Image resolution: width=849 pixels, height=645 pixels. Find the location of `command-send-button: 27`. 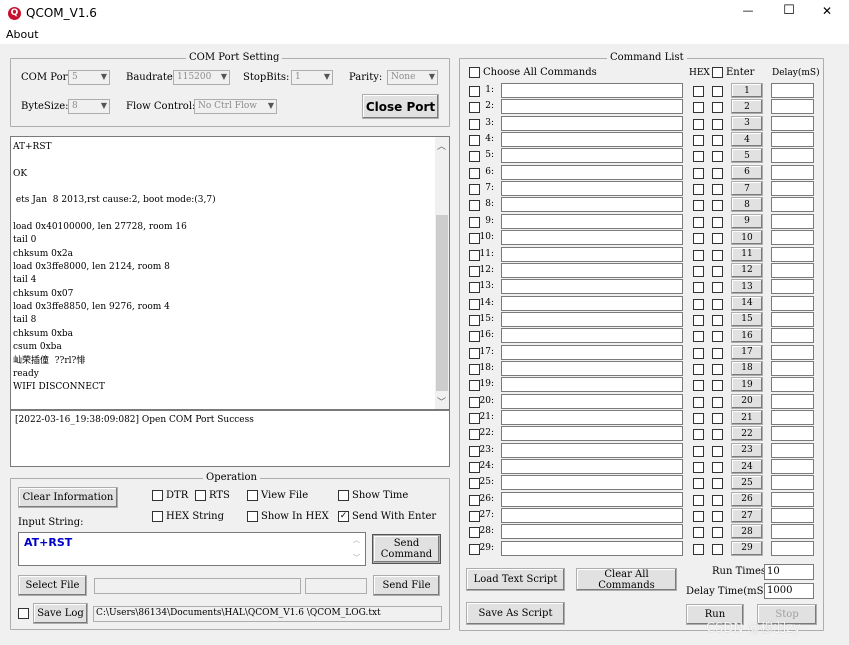

command-send-button: 27 is located at coordinates (747, 516).